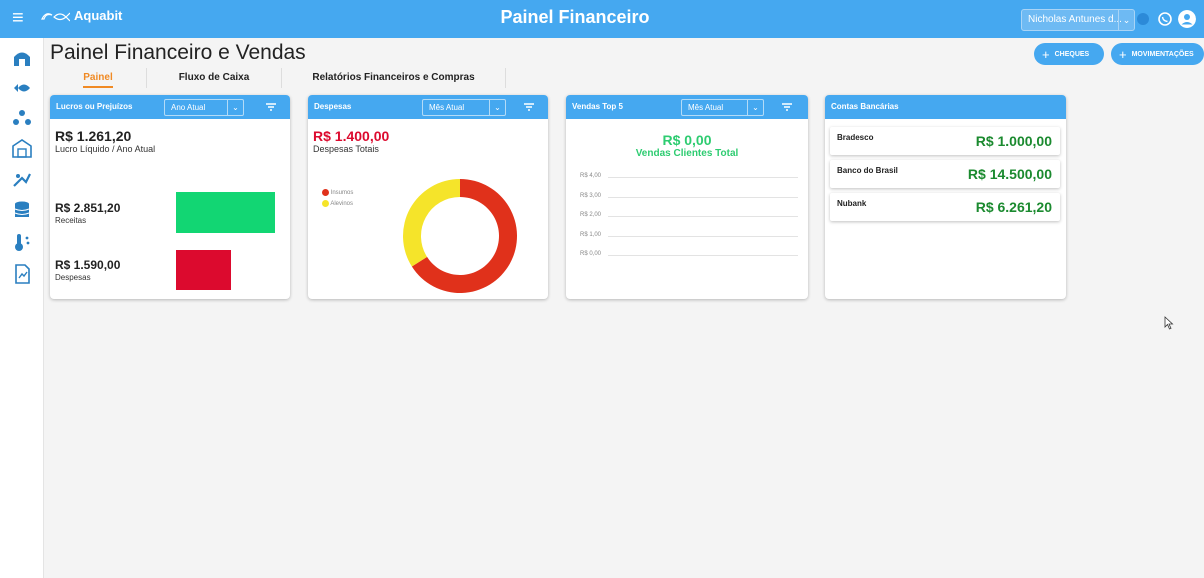 This screenshot has width=1204, height=578. Describe the element at coordinates (852, 203) in the screenshot. I see `bank-name: Nubank` at that location.